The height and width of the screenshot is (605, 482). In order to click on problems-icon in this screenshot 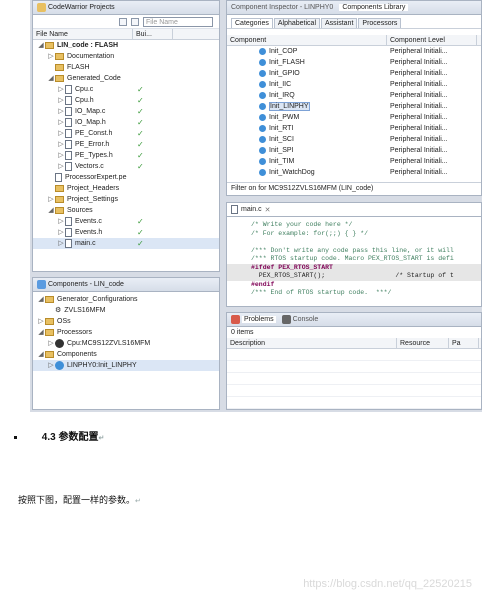, I will do `click(235, 319)`.